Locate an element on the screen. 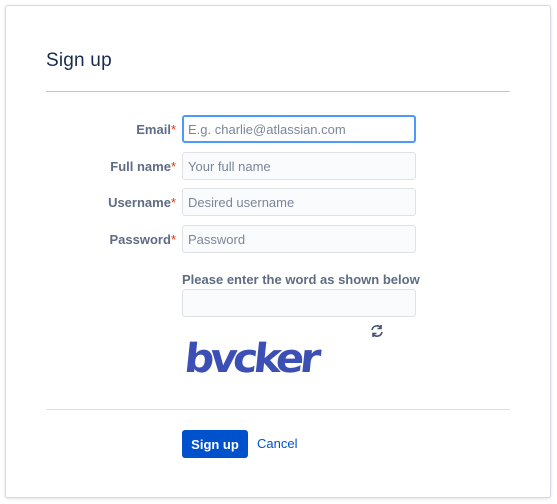 This screenshot has width=557, height=504. header-divider is located at coordinates (278, 91).